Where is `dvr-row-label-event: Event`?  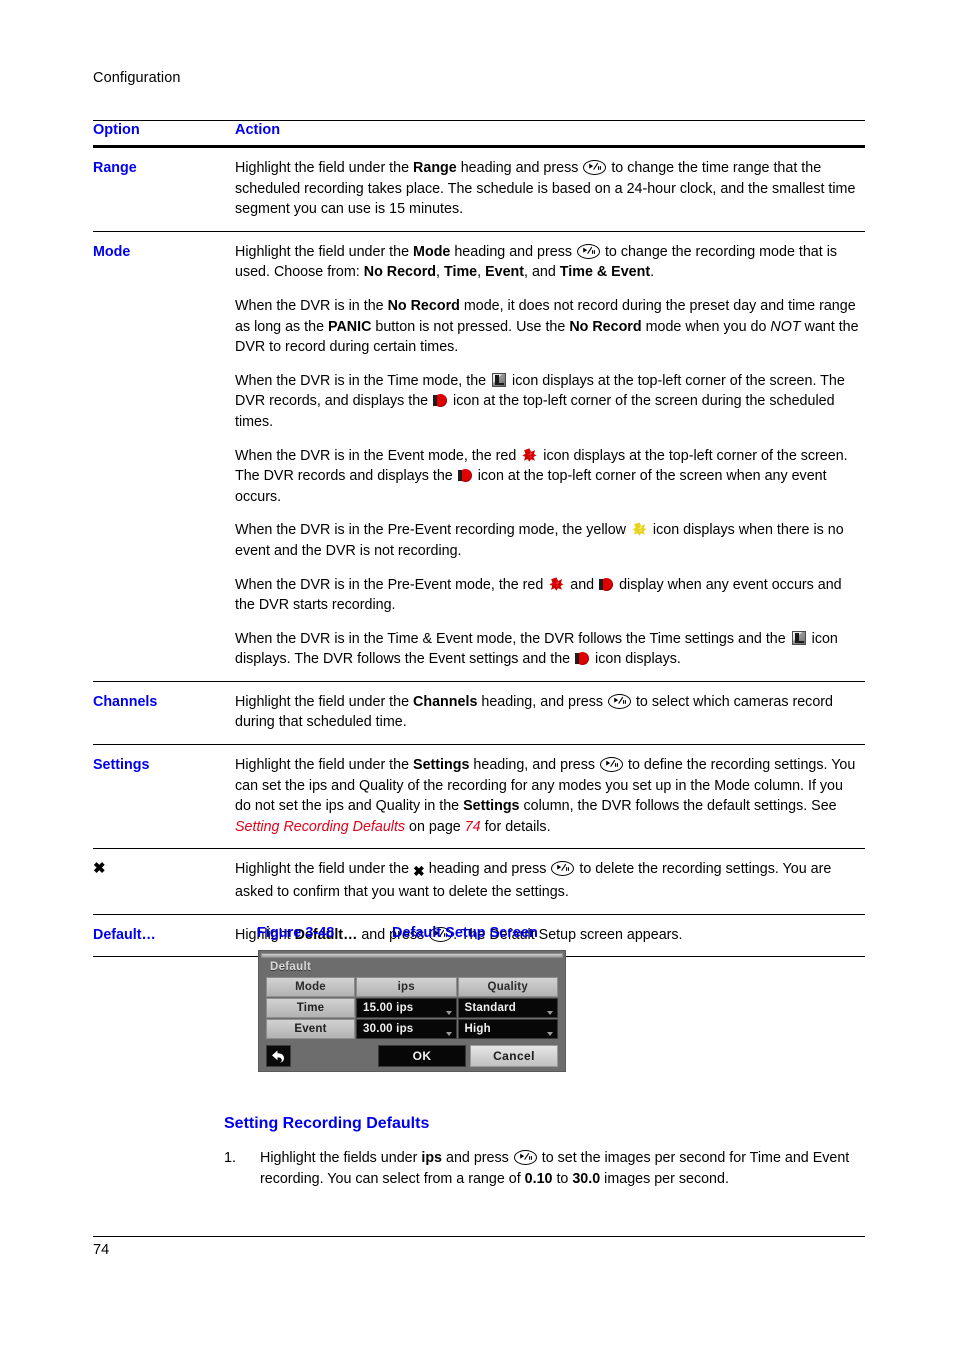 dvr-row-label-event: Event is located at coordinates (310, 1029).